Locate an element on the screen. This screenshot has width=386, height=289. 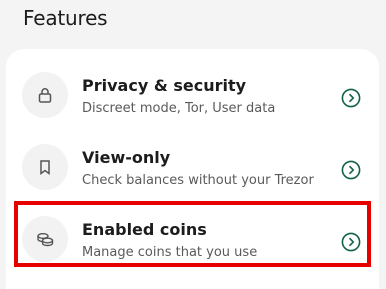
feature-label: Enabled coins is located at coordinates (144, 229).